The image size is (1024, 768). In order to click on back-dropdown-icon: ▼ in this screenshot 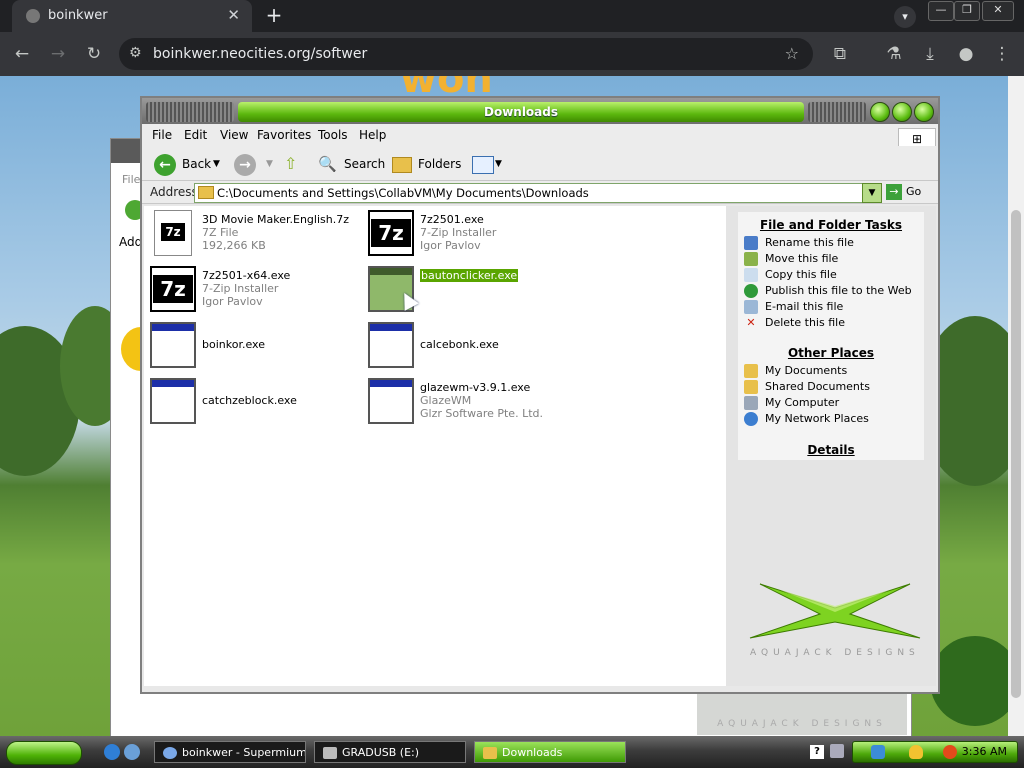, I will do `click(216, 164)`.